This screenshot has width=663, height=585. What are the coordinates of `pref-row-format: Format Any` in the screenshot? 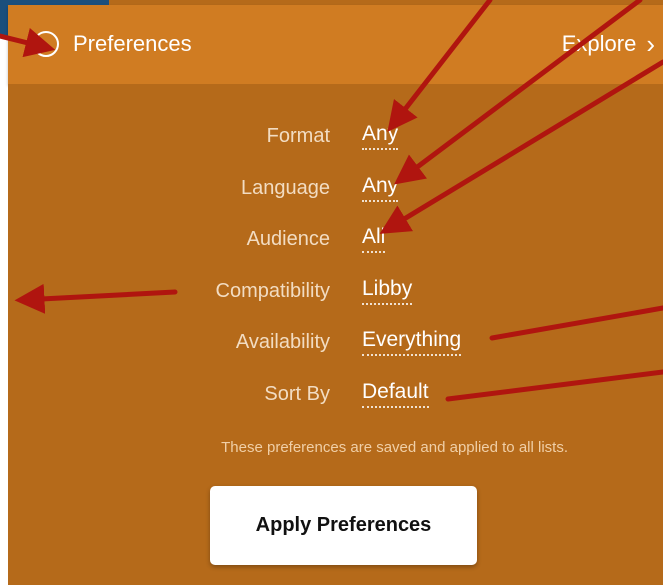 It's located at (335, 136).